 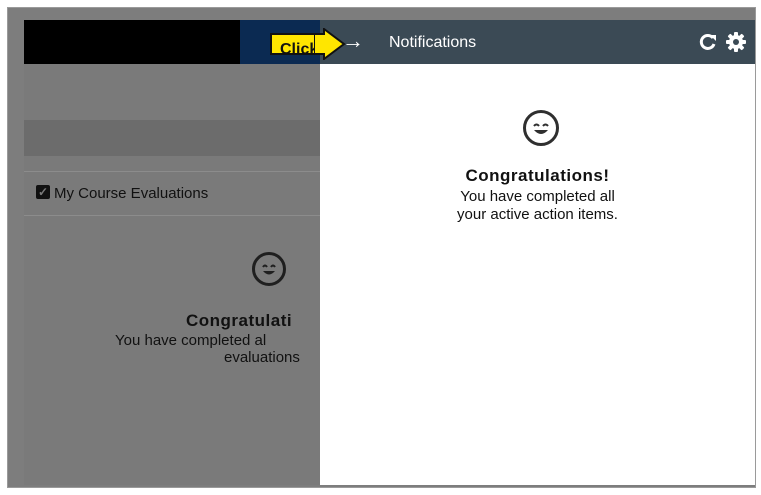 I want to click on redacted-banner, so click(x=132, y=42).